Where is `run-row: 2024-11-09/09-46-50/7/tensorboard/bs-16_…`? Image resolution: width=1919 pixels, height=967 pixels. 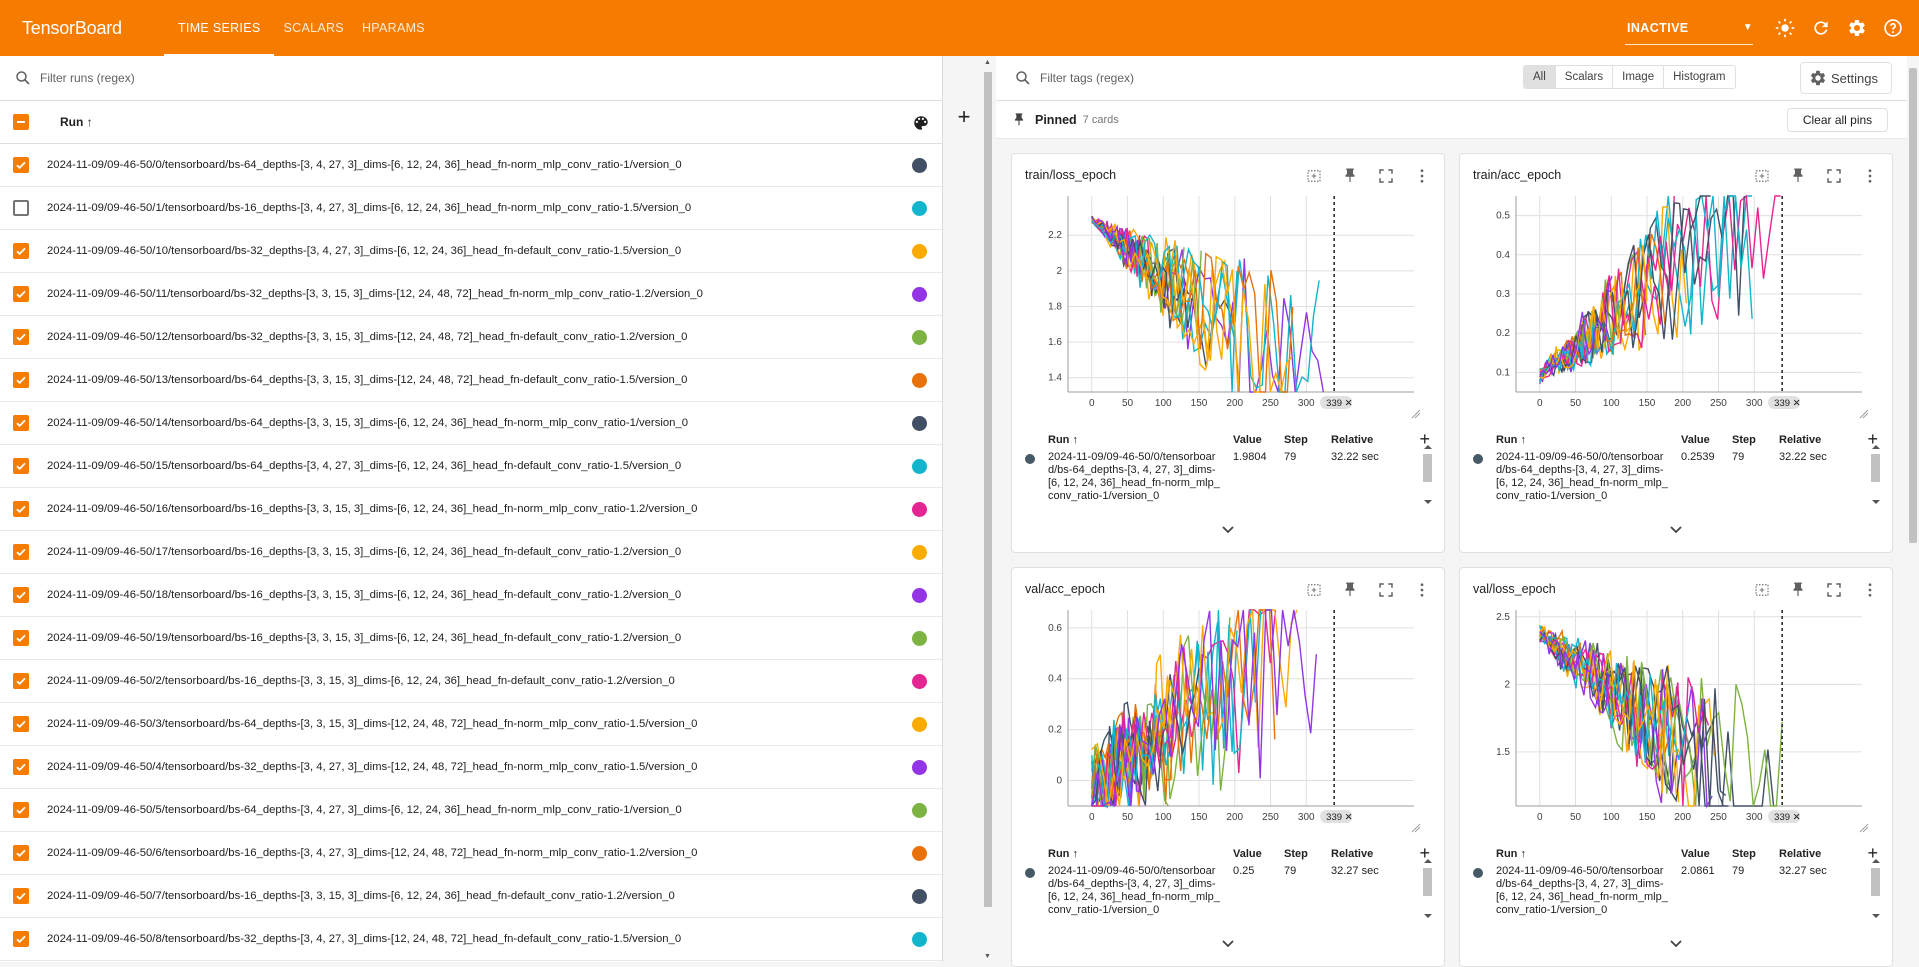
run-row: 2024-11-09/09-46-50/7/tensorboard/bs-16_… is located at coordinates (471, 896).